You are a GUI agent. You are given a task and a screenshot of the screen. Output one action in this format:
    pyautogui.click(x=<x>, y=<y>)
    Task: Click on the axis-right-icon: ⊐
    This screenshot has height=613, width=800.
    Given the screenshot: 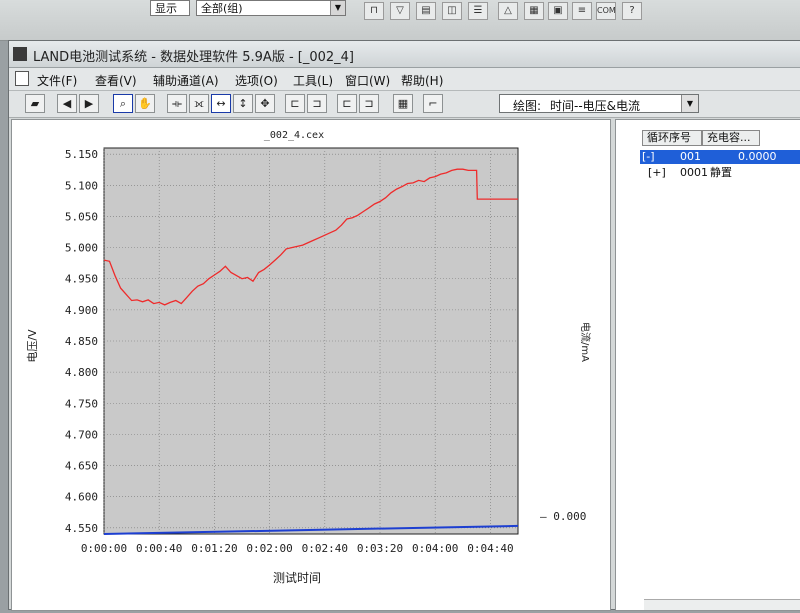 What is the action you would take?
    pyautogui.click(x=317, y=103)
    